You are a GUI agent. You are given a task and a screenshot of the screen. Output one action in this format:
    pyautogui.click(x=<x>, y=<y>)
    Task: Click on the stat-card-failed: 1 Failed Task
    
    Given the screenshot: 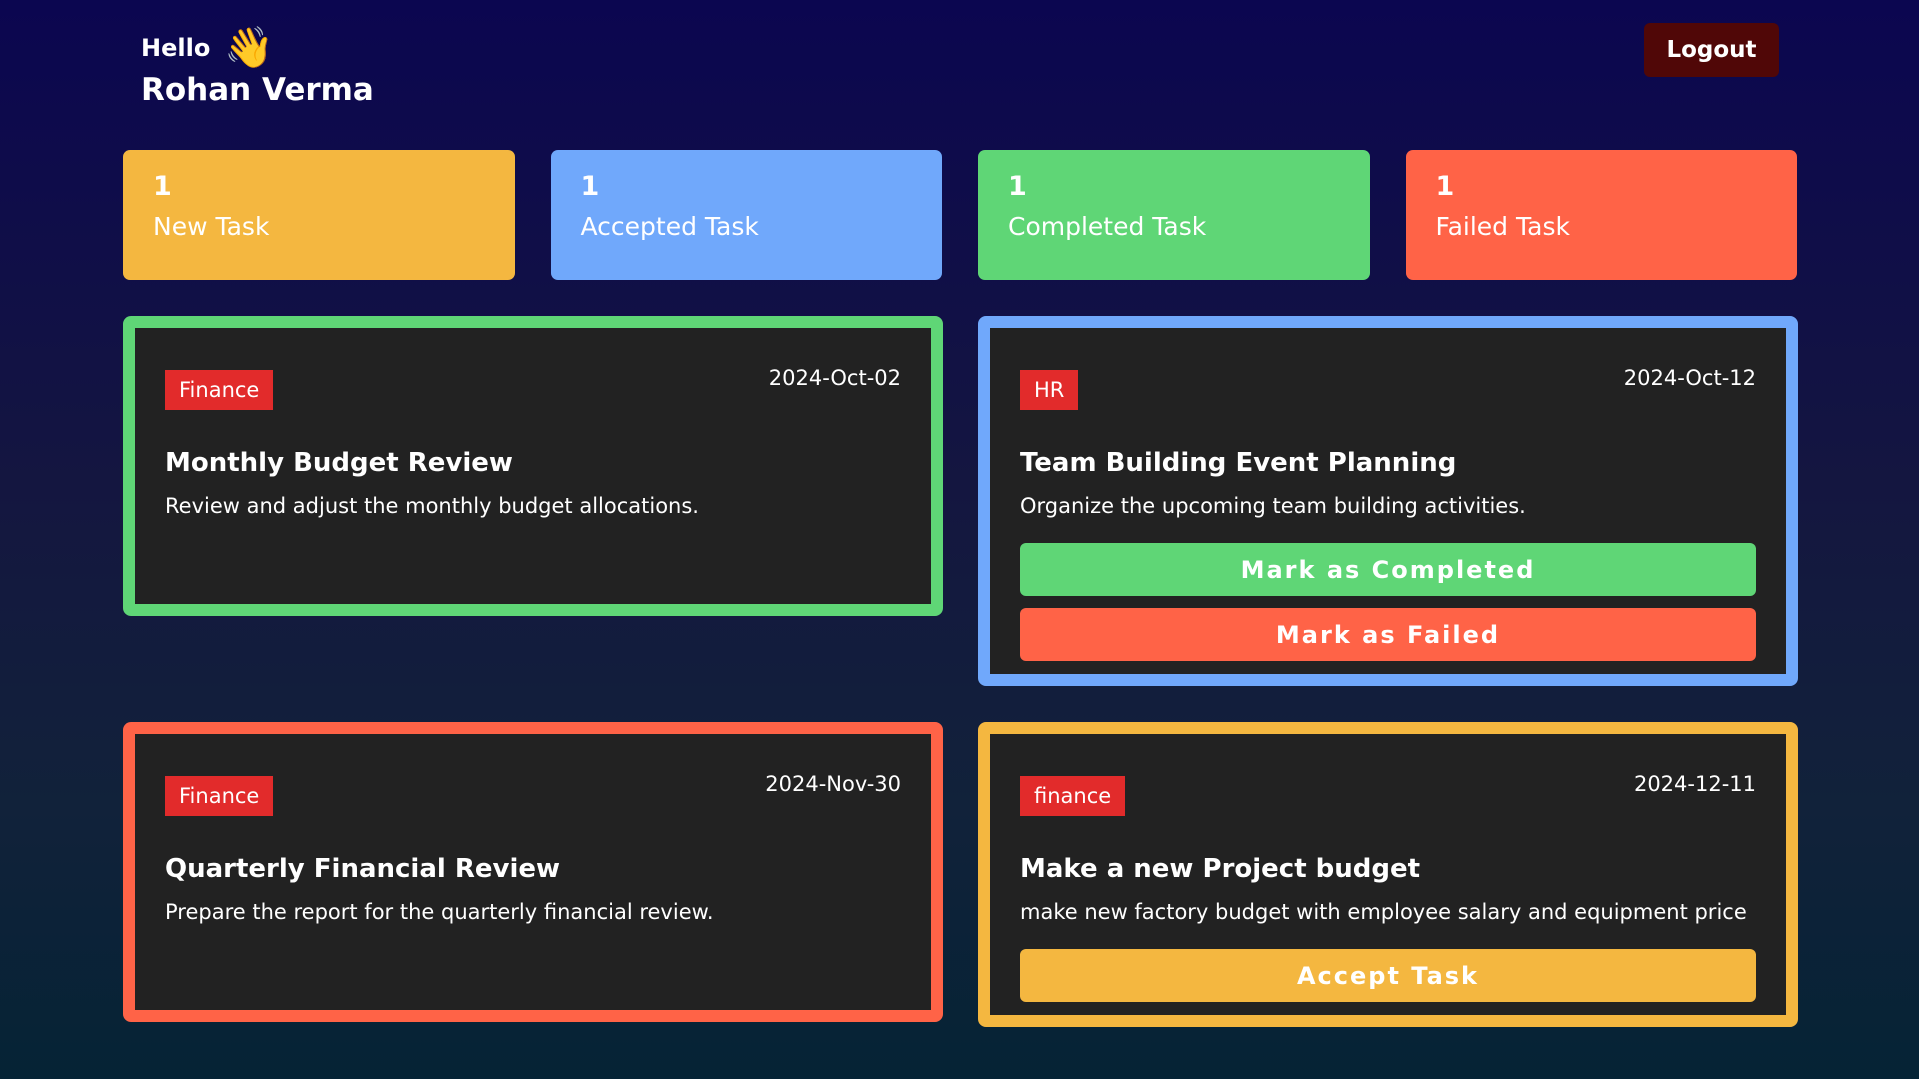 What is the action you would take?
    pyautogui.click(x=1601, y=215)
    